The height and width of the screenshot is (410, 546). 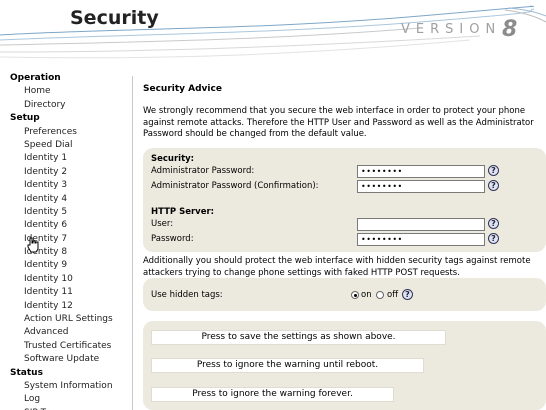 I want to click on hidden-tags-on-radio, so click(x=355, y=295).